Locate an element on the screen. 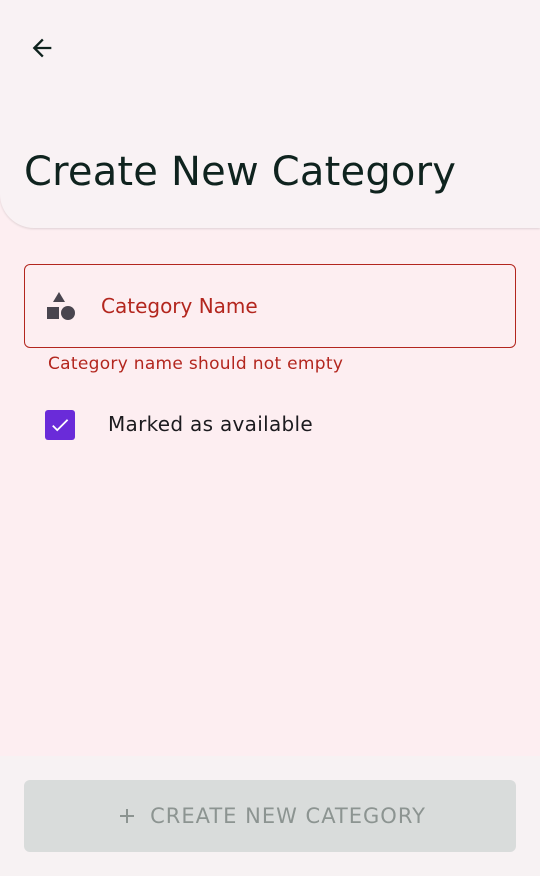 The height and width of the screenshot is (876, 540). back-button is located at coordinates (42, 48).